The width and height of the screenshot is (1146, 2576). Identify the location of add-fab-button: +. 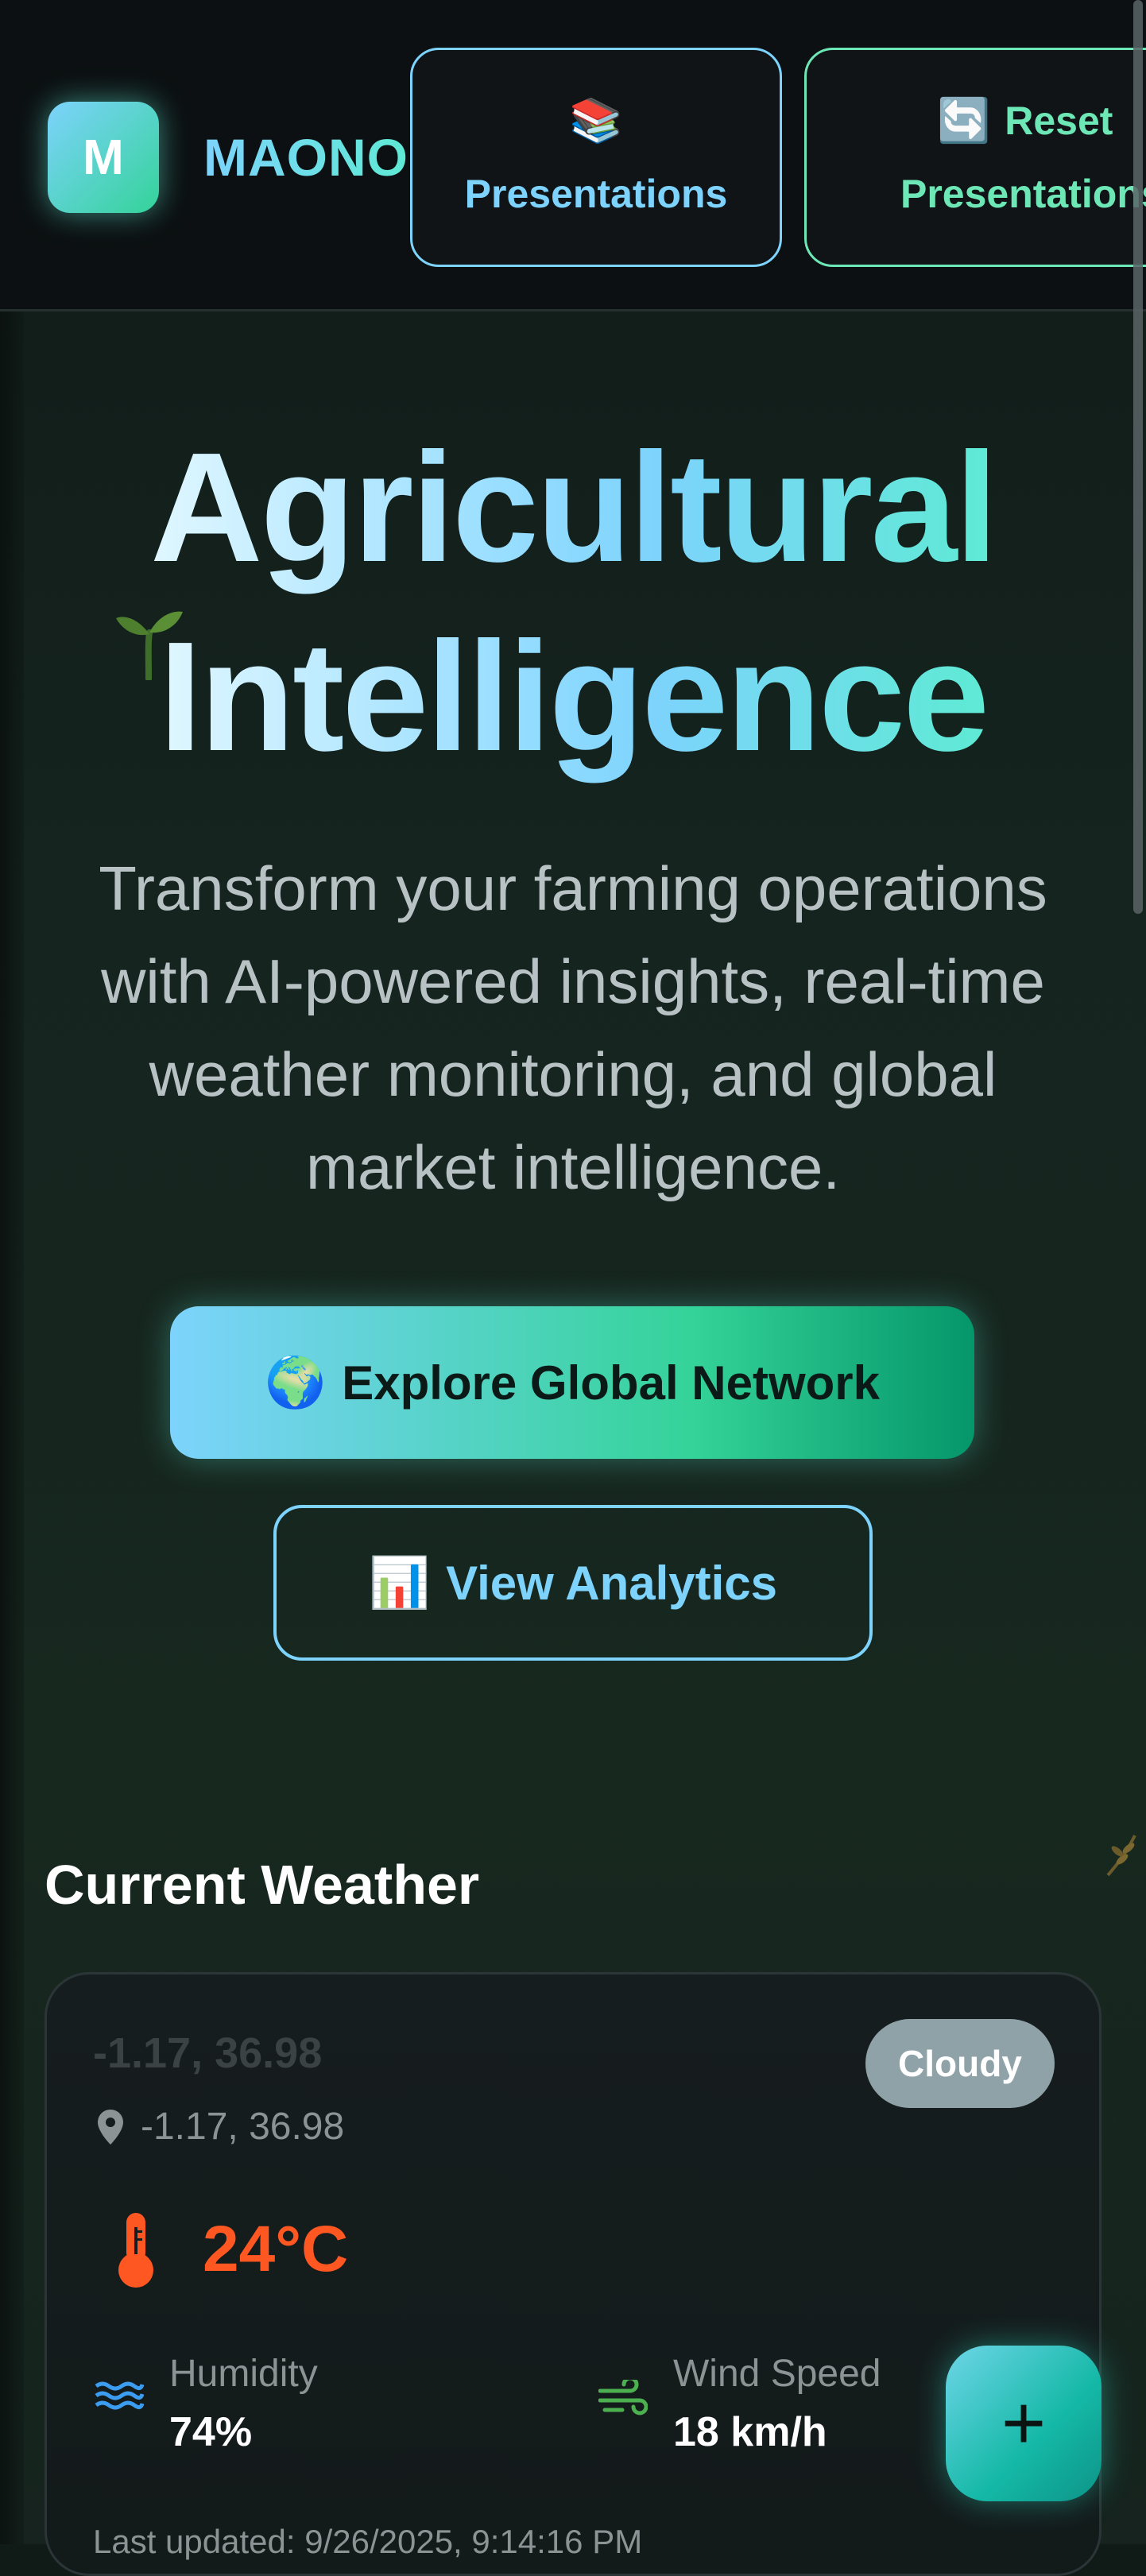
(1023, 2423).